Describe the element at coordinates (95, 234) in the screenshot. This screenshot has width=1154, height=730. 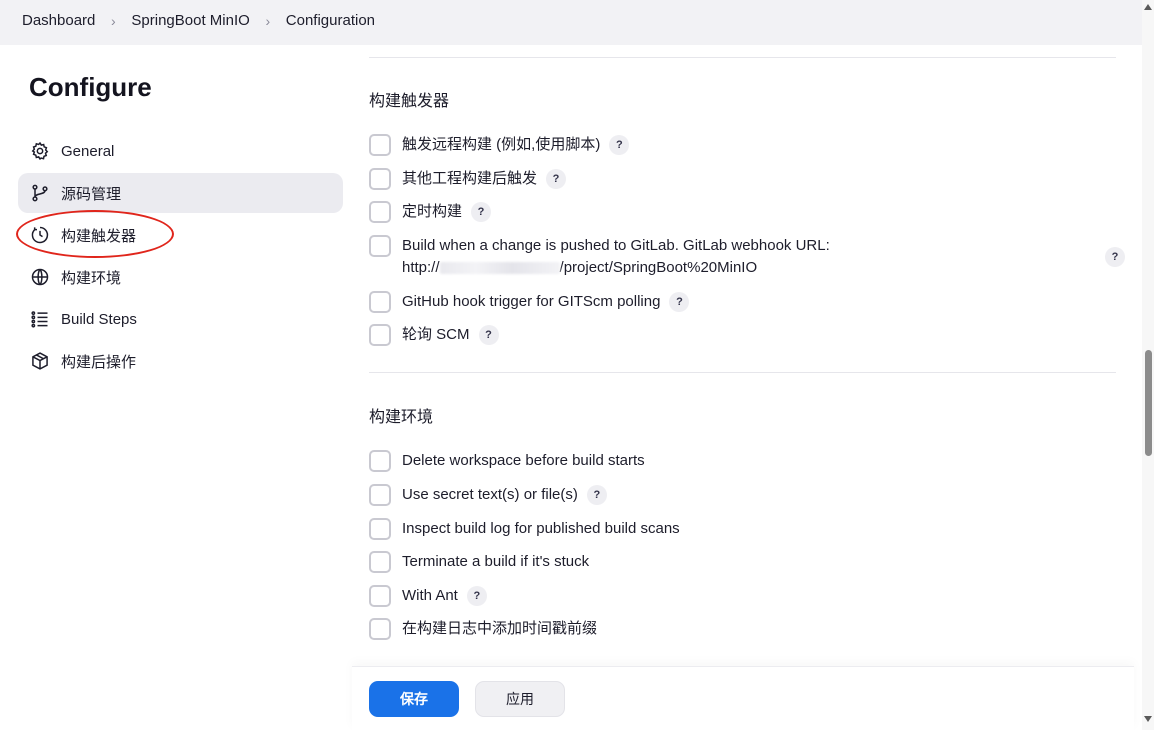
I see `annotation-highlight-ellipse` at that location.